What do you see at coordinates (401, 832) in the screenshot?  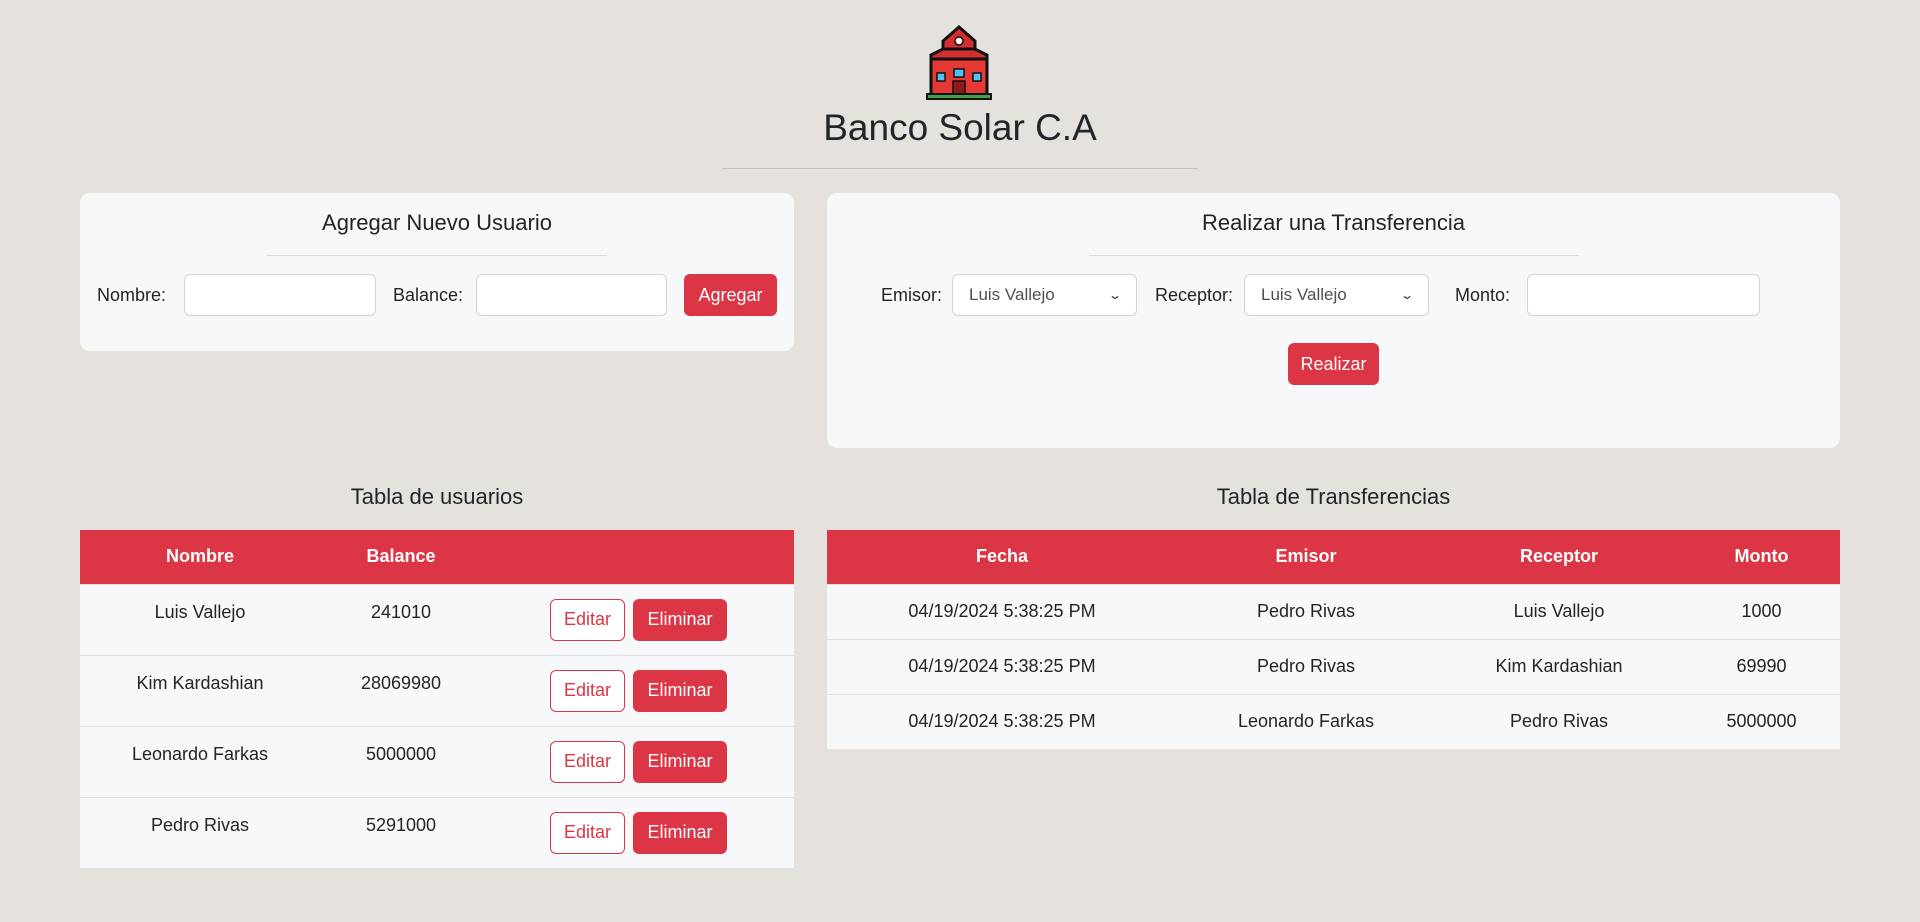 I see `user-balance-cell: 5291000` at bounding box center [401, 832].